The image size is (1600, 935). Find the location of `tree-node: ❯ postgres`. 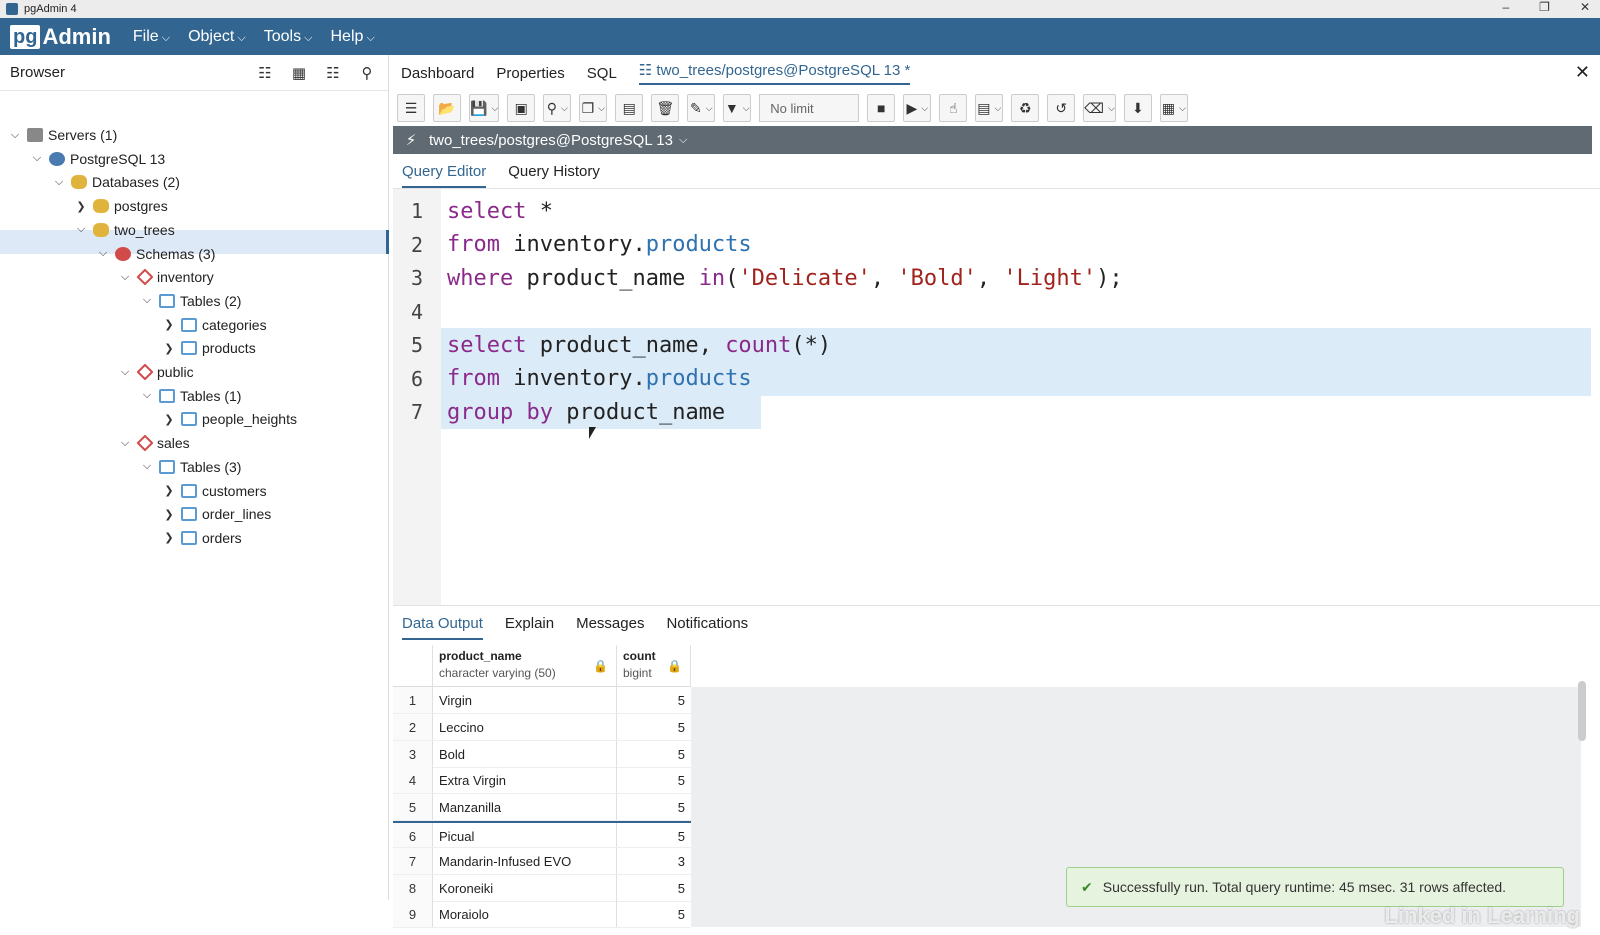

tree-node: ❯ postgres is located at coordinates (119, 206).